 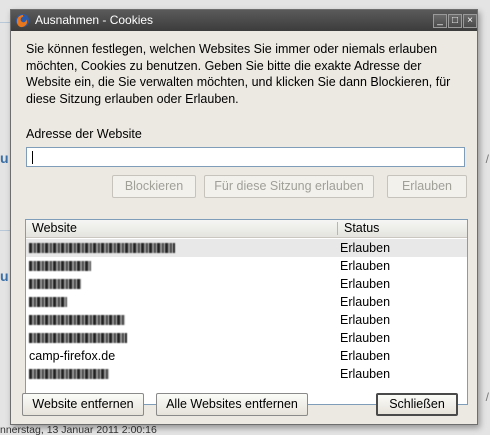 I want to click on firefox-icon, so click(x=22, y=20).